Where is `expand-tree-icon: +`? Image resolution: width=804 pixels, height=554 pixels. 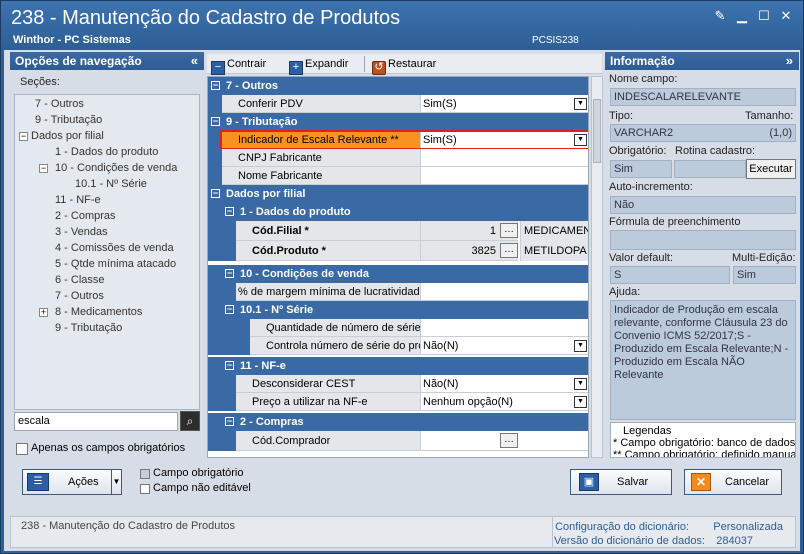
expand-tree-icon: + is located at coordinates (43, 312).